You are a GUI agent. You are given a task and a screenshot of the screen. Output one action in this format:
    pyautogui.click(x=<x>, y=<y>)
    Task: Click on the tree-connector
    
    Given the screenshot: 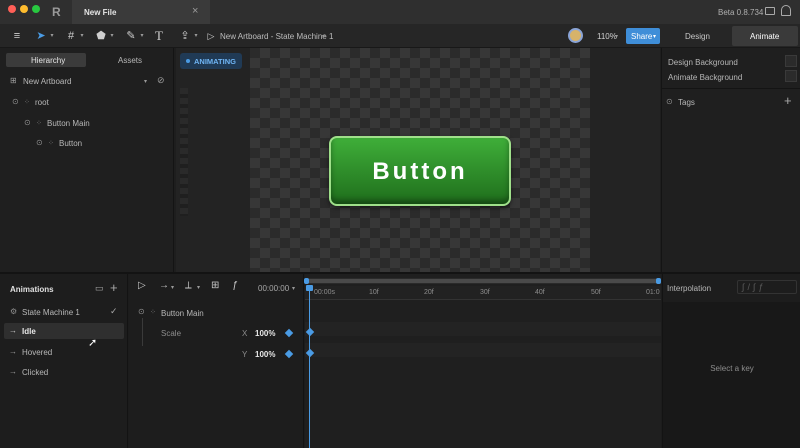 What is the action you would take?
    pyautogui.click(x=142, y=332)
    